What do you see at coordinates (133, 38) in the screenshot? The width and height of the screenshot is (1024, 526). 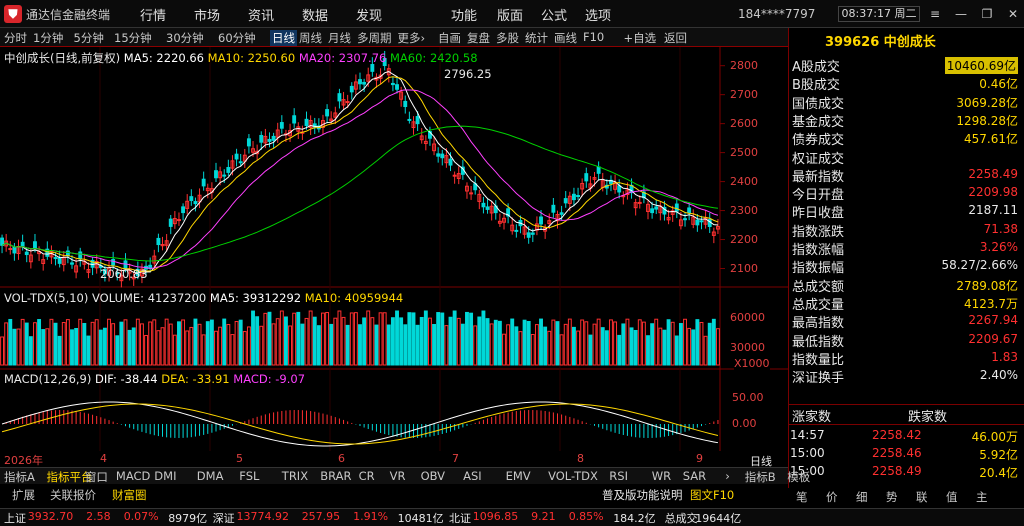 I see `toolbar-item-3: 15分钟` at bounding box center [133, 38].